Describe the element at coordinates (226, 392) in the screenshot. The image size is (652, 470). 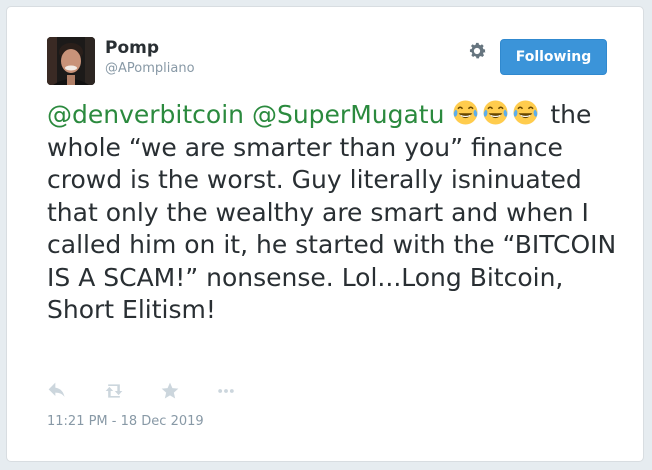
I see `more-dots-icon` at that location.